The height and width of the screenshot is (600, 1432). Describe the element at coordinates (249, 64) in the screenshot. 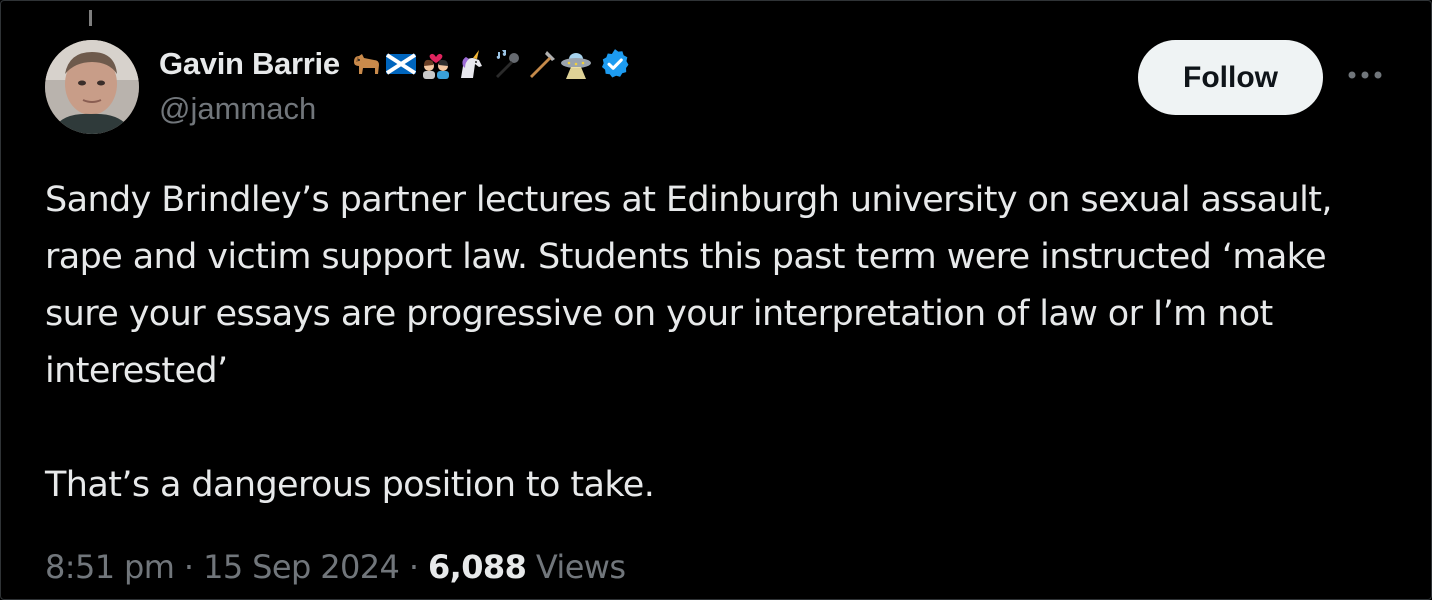

I see `author-display-name: Gavin Barrie` at that location.